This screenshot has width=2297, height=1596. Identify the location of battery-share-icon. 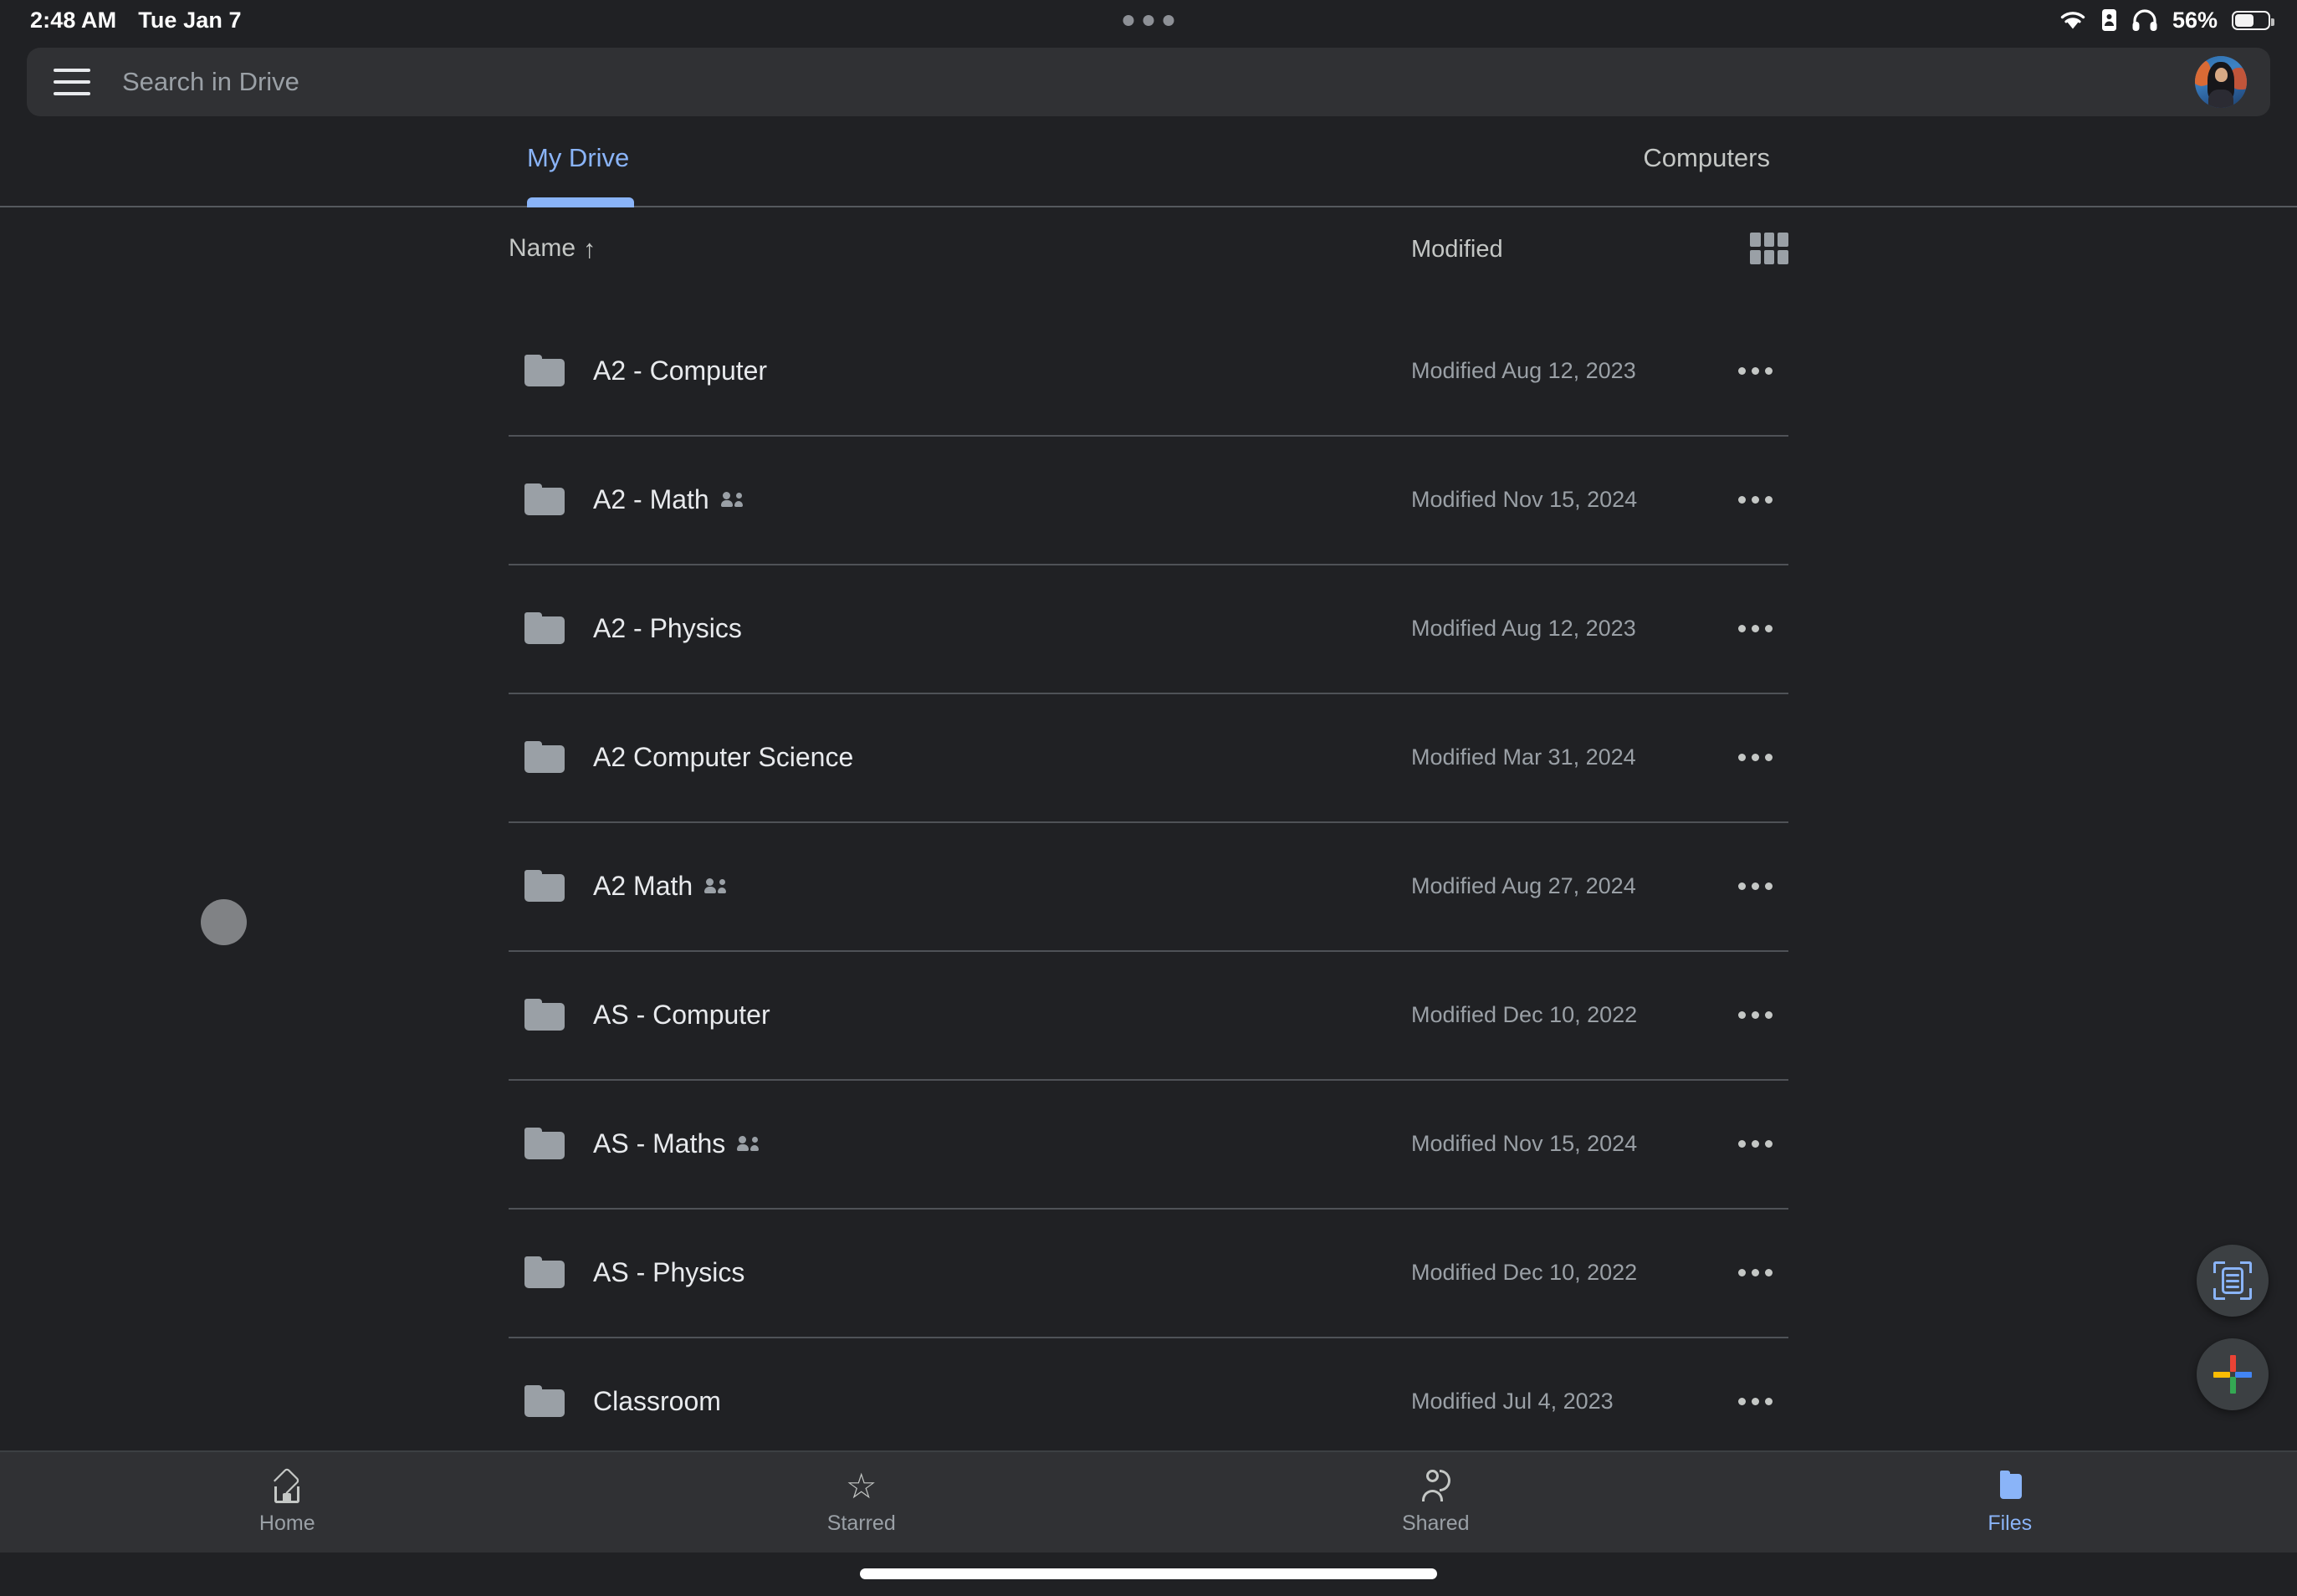
(2108, 20).